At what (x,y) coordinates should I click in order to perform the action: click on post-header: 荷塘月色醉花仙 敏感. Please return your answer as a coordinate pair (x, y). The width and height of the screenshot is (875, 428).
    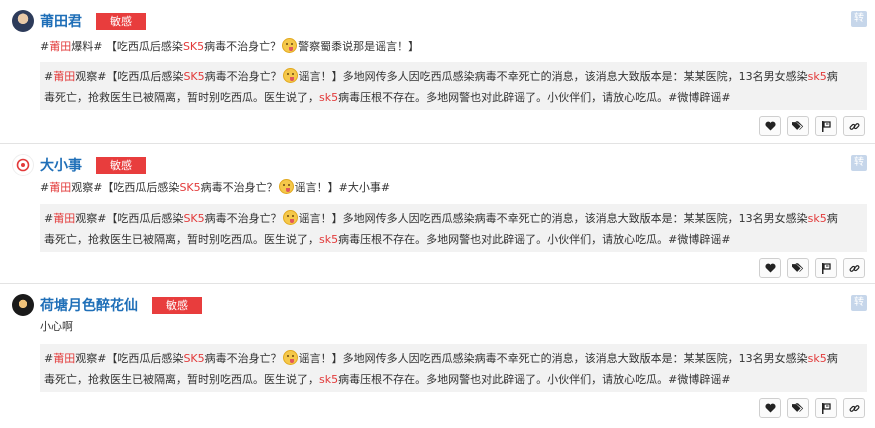
    Looking at the image, I should click on (107, 305).